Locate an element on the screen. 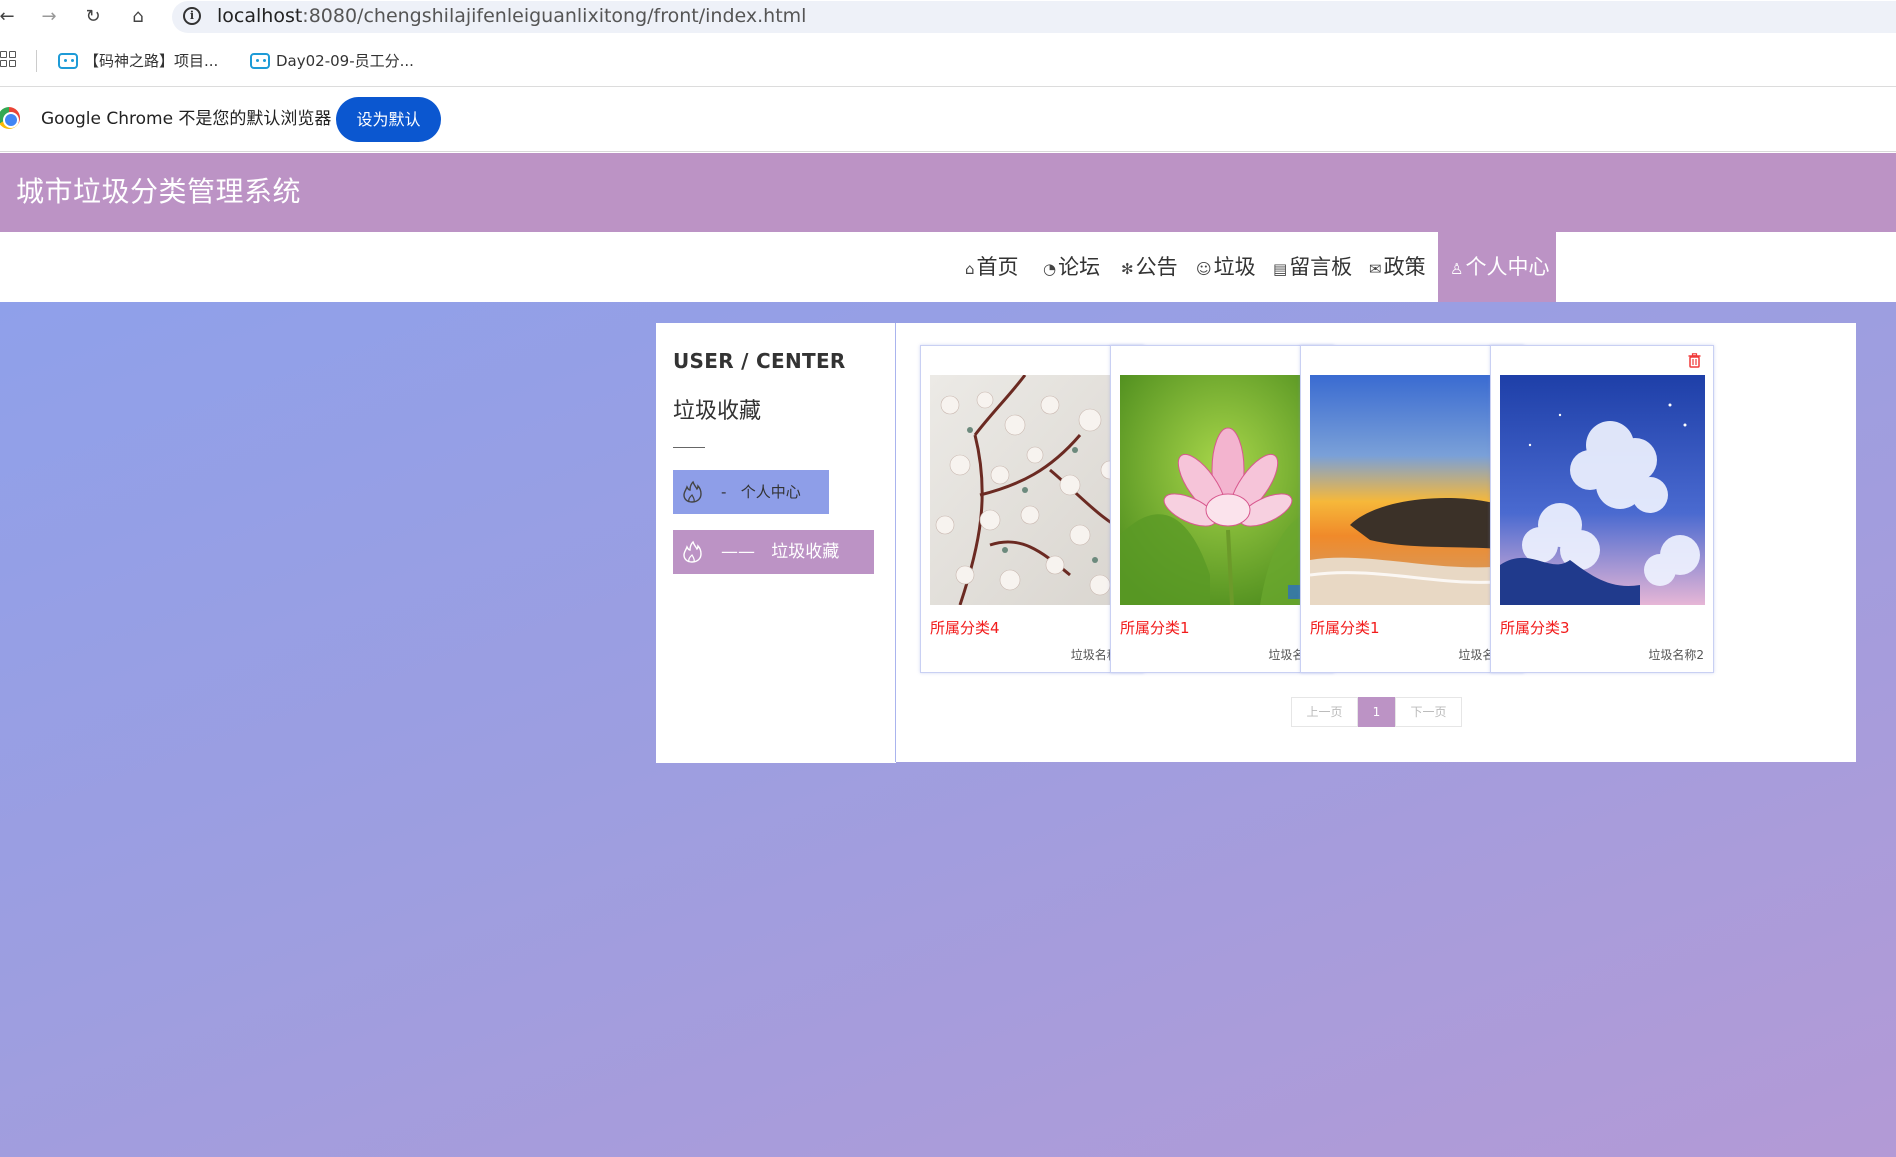  face-icon: ☺ is located at coordinates (1204, 269).